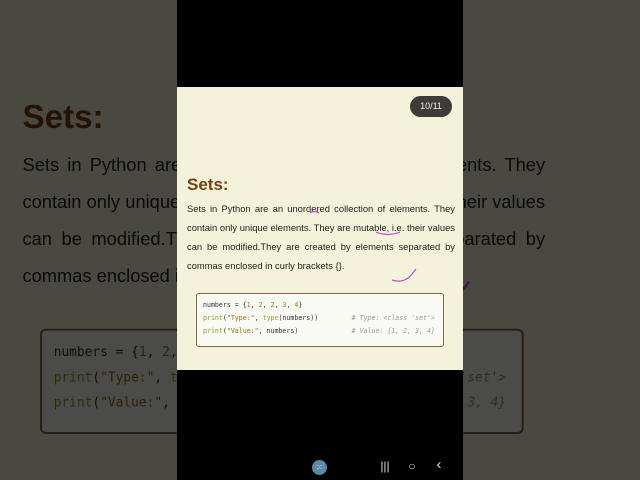  What do you see at coordinates (385, 466) in the screenshot?
I see `recents-button: |||` at bounding box center [385, 466].